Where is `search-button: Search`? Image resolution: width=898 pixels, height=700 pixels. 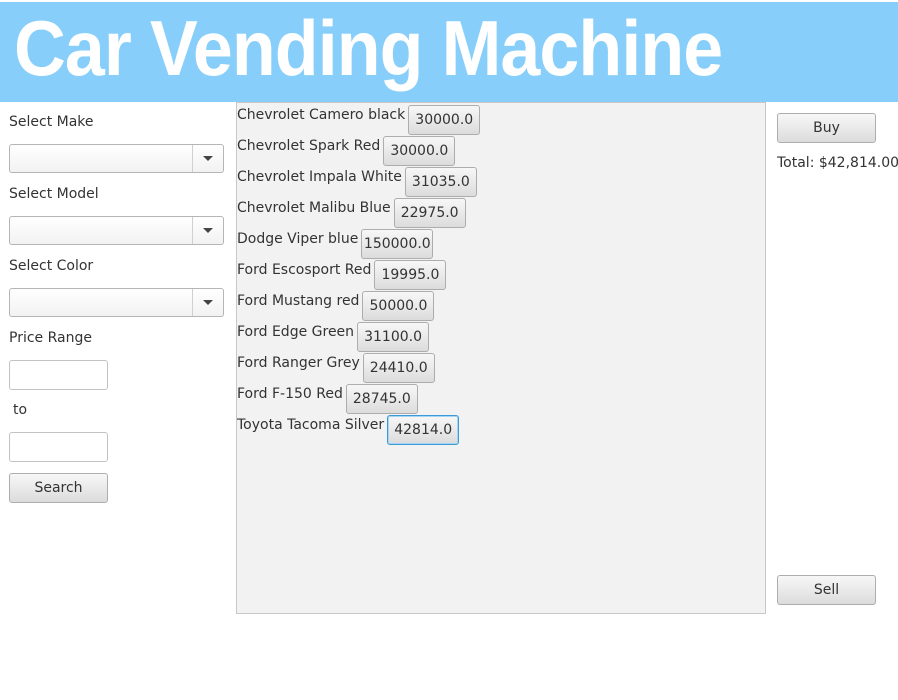
search-button: Search is located at coordinates (58, 488).